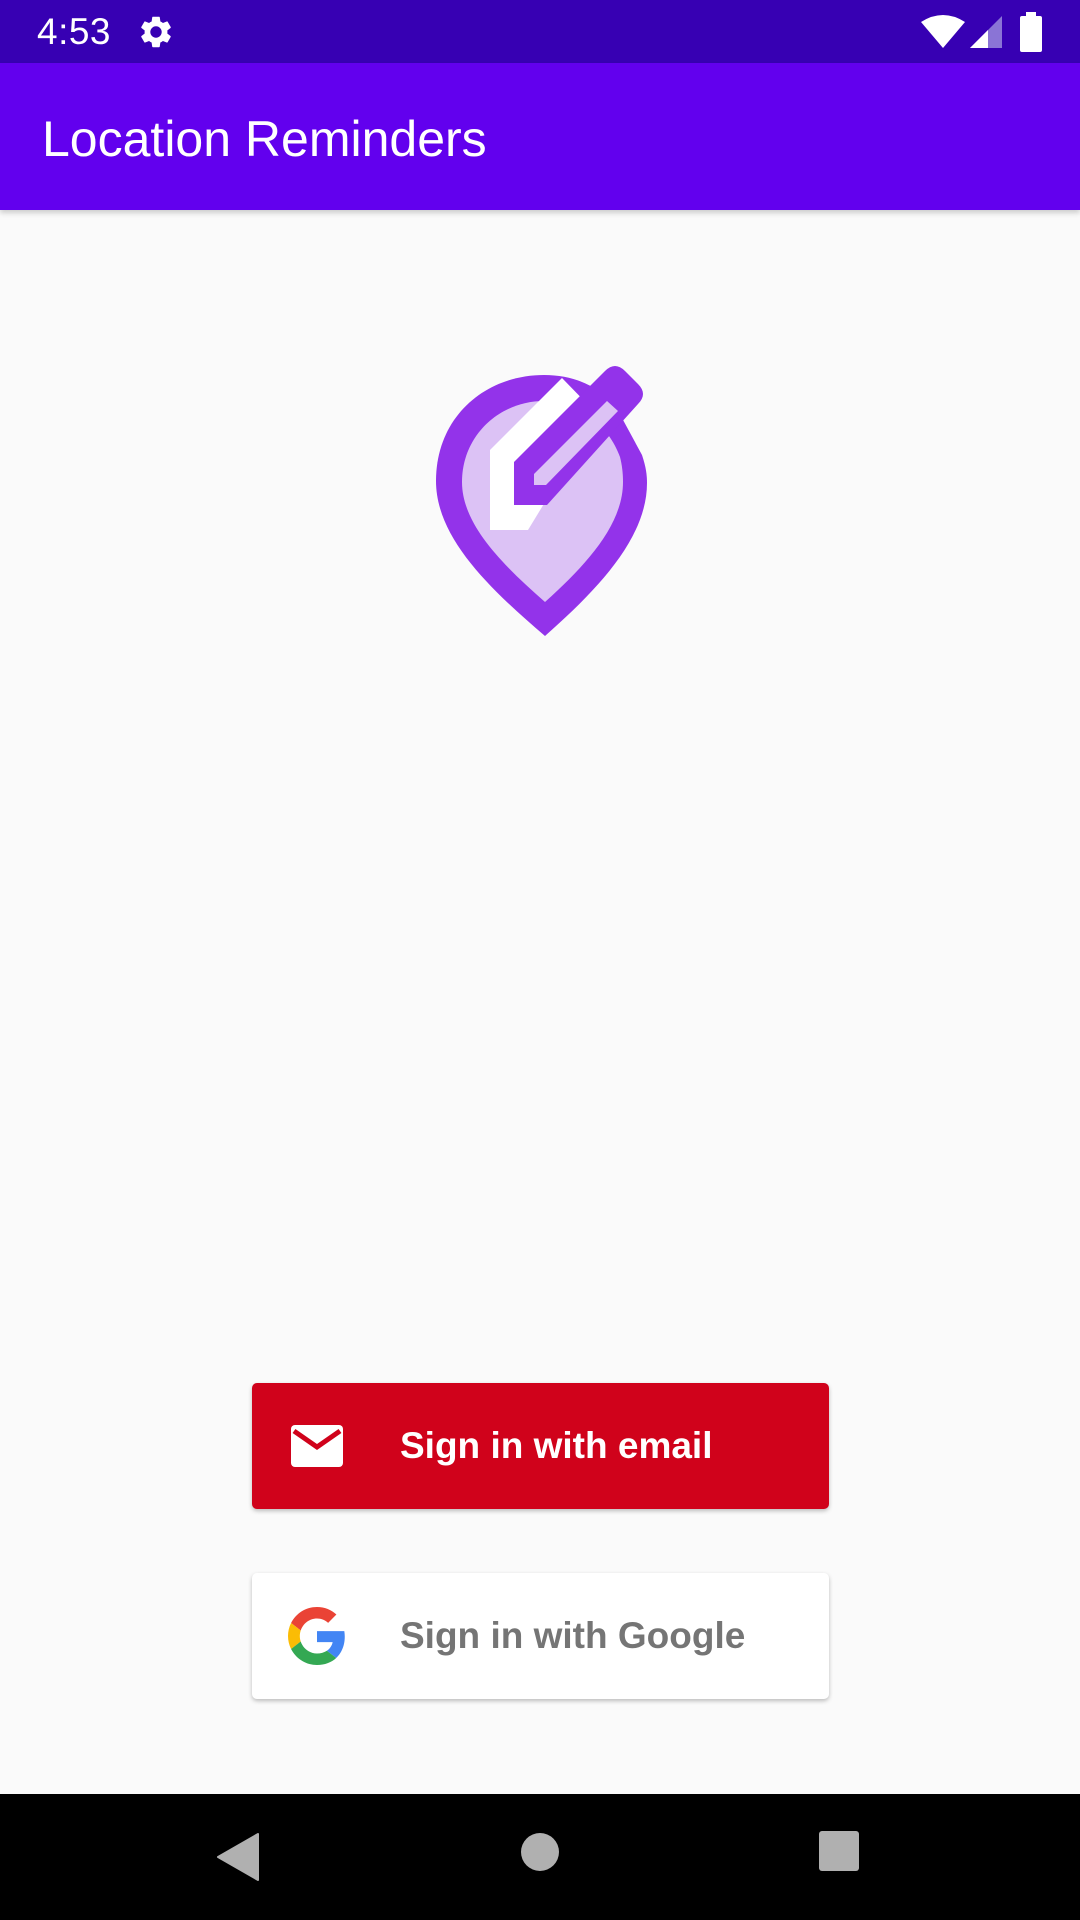 Image resolution: width=1080 pixels, height=1920 pixels. I want to click on location-pin-pencil-icon, so click(541, 501).